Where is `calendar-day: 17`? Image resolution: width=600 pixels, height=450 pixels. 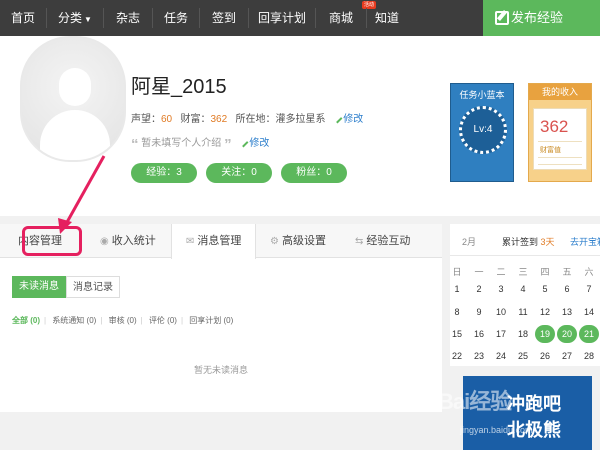
calendar-day: 17 is located at coordinates (501, 334).